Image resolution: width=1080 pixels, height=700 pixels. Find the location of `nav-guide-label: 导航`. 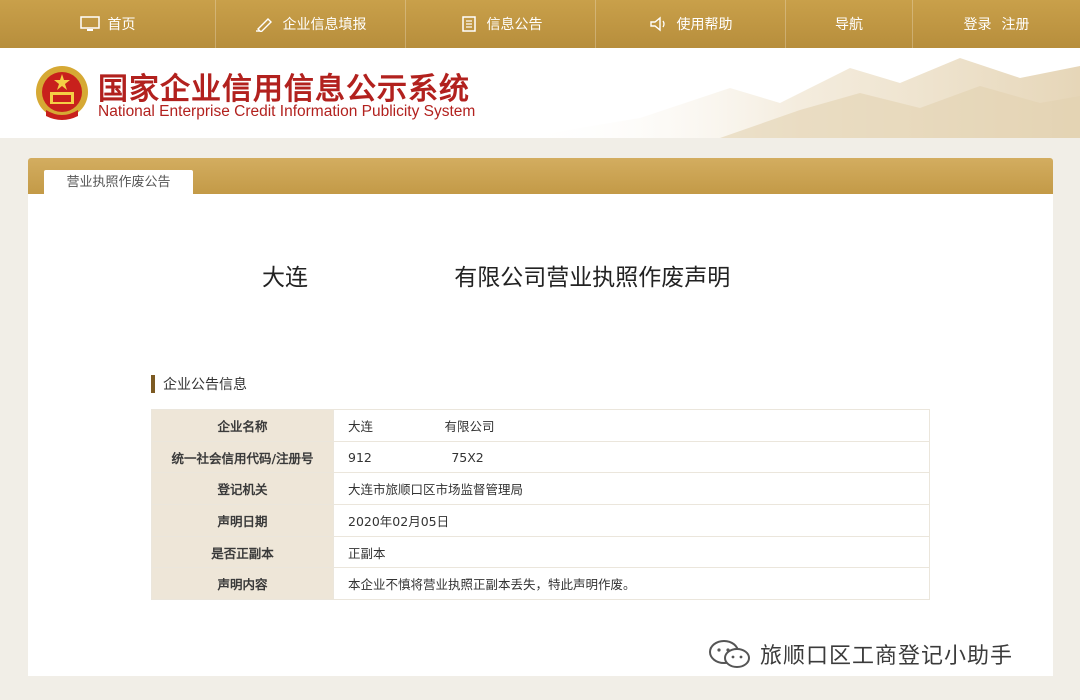

nav-guide-label: 导航 is located at coordinates (849, 25).